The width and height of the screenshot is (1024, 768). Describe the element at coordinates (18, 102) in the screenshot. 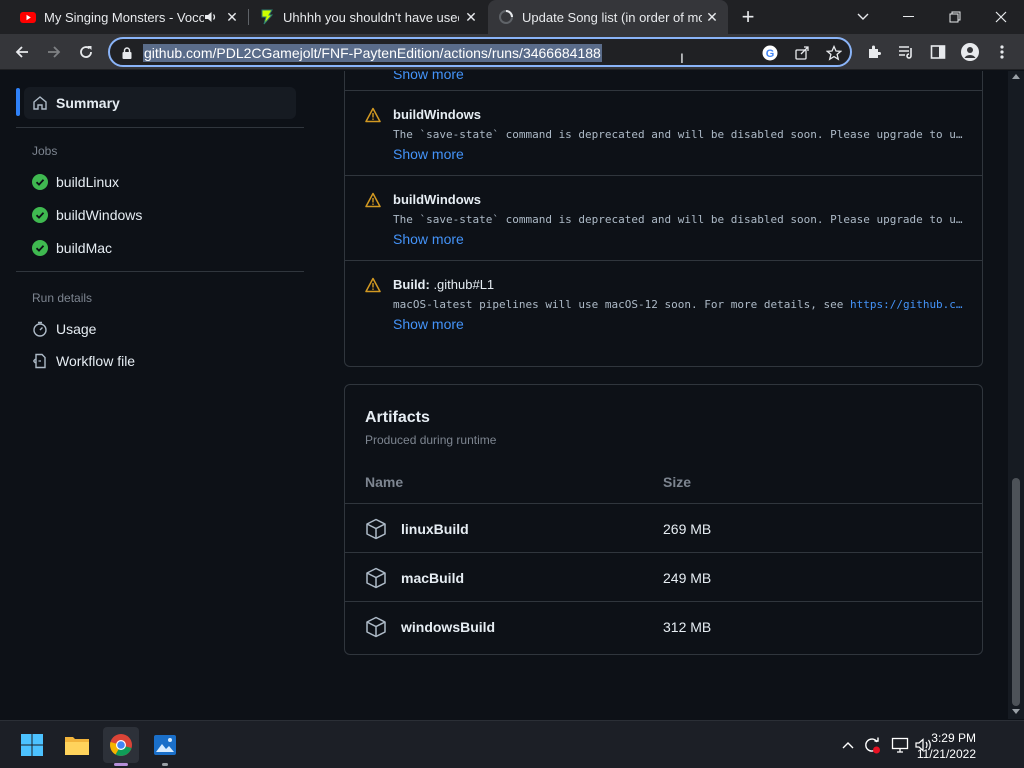

I see `summary-active-indicator` at that location.